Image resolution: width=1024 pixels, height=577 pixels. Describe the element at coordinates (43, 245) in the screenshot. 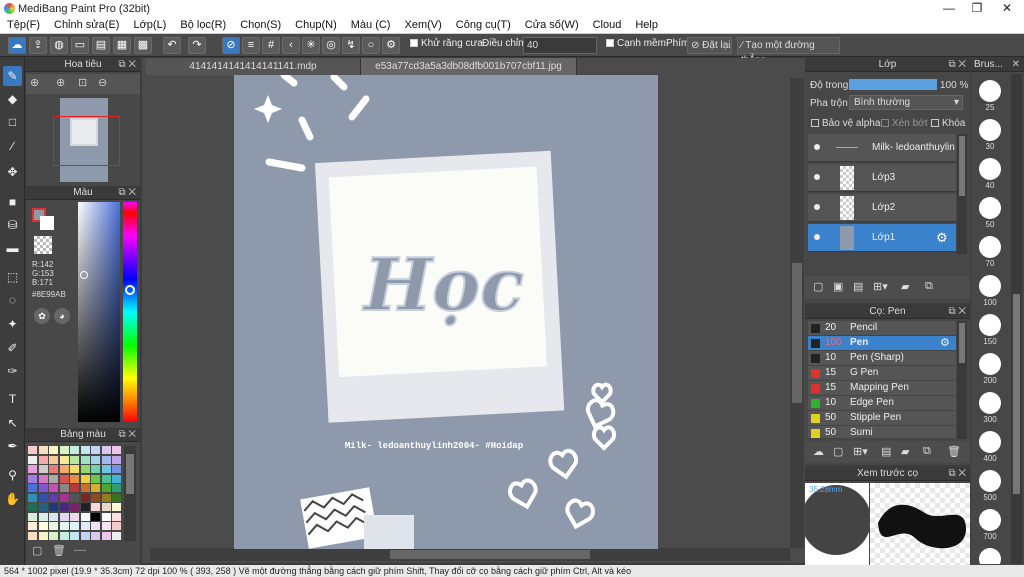

I see `transparent-swatch` at that location.